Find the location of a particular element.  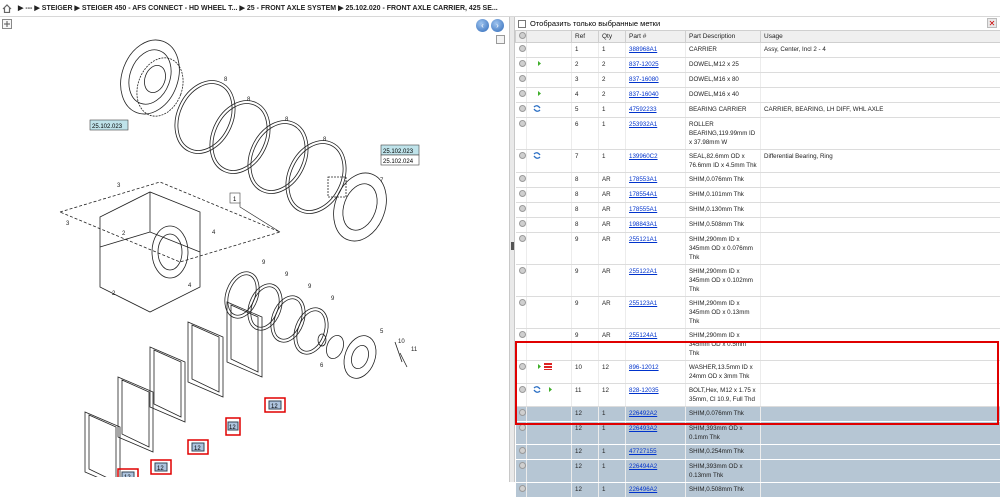

splitter-grip-icon is located at coordinates (512, 246).